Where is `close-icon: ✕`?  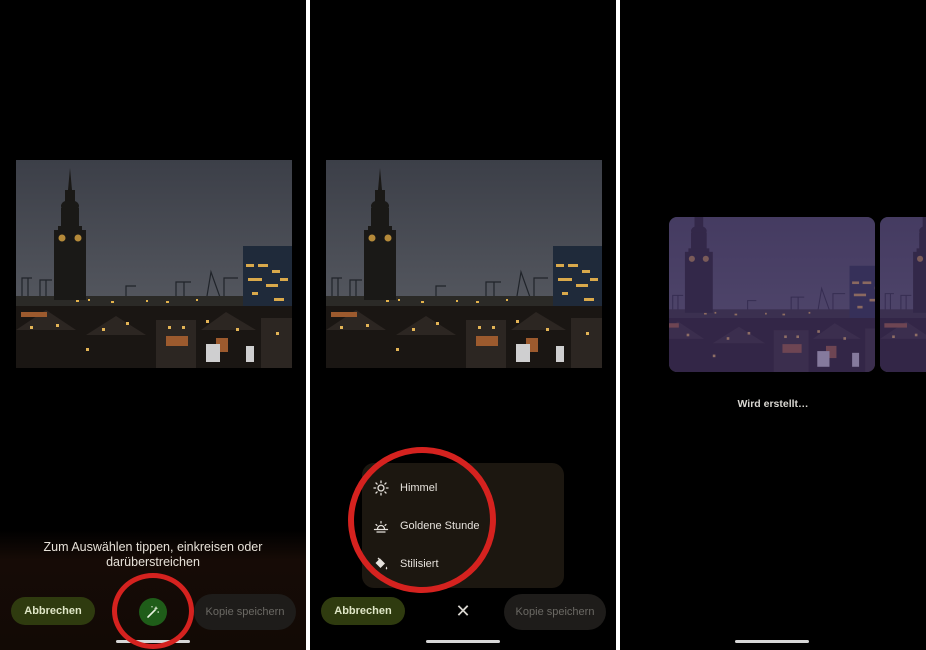 close-icon: ✕ is located at coordinates (463, 611).